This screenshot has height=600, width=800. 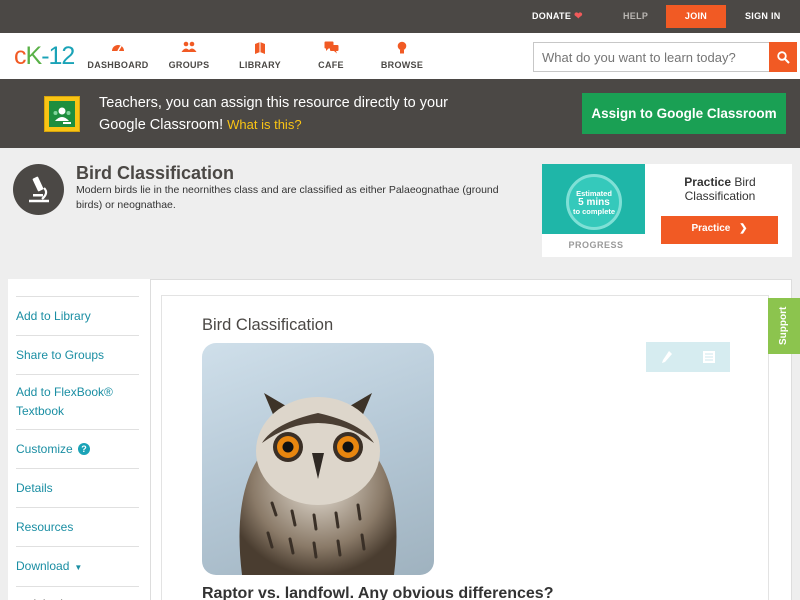 What do you see at coordinates (189, 49) in the screenshot?
I see `groups-icon` at bounding box center [189, 49].